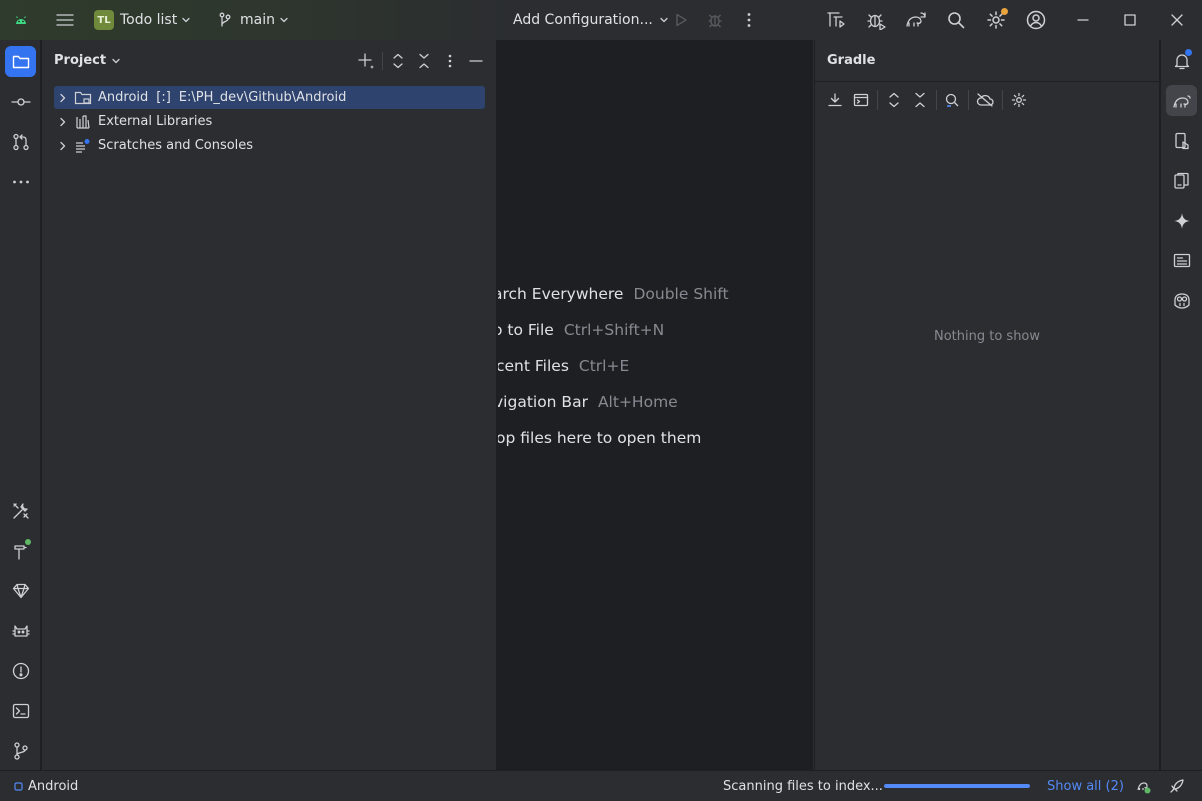 This screenshot has width=1202, height=801. I want to click on offline-mode-button, so click(985, 100).